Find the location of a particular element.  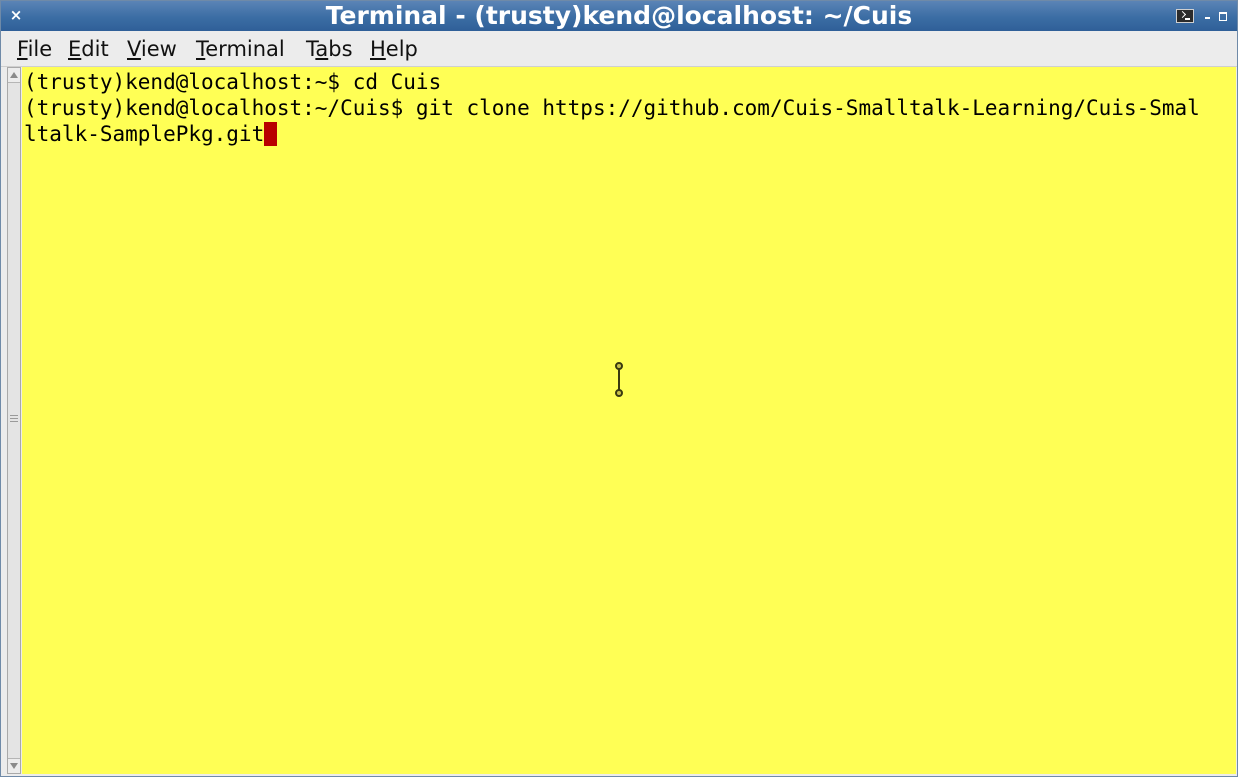

maximize-icon is located at coordinates (1223, 16).